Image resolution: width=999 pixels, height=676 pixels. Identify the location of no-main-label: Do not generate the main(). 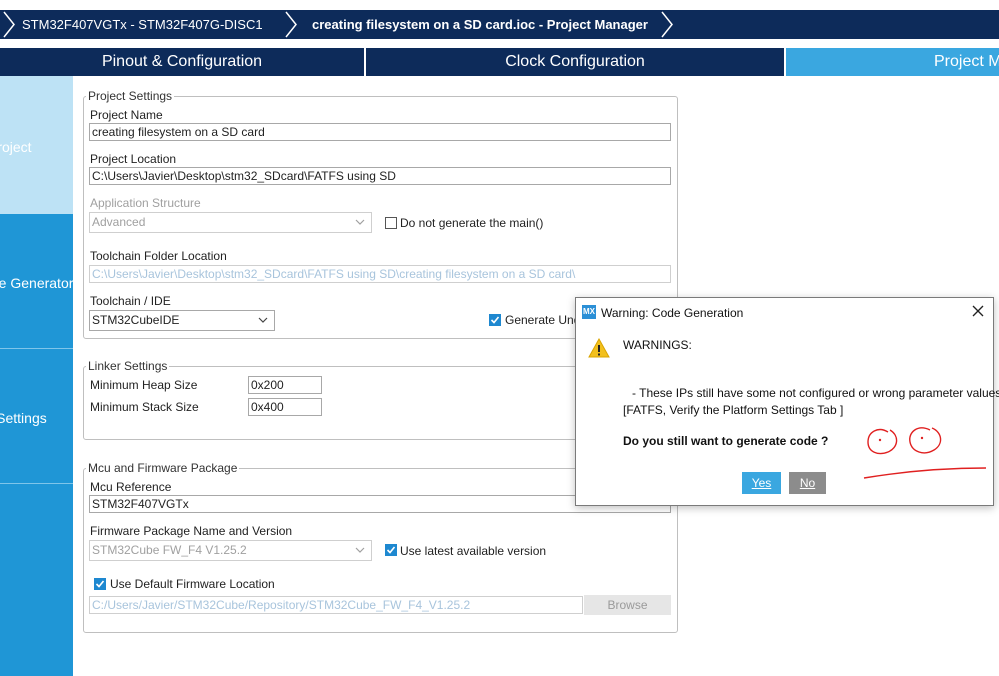
(472, 223).